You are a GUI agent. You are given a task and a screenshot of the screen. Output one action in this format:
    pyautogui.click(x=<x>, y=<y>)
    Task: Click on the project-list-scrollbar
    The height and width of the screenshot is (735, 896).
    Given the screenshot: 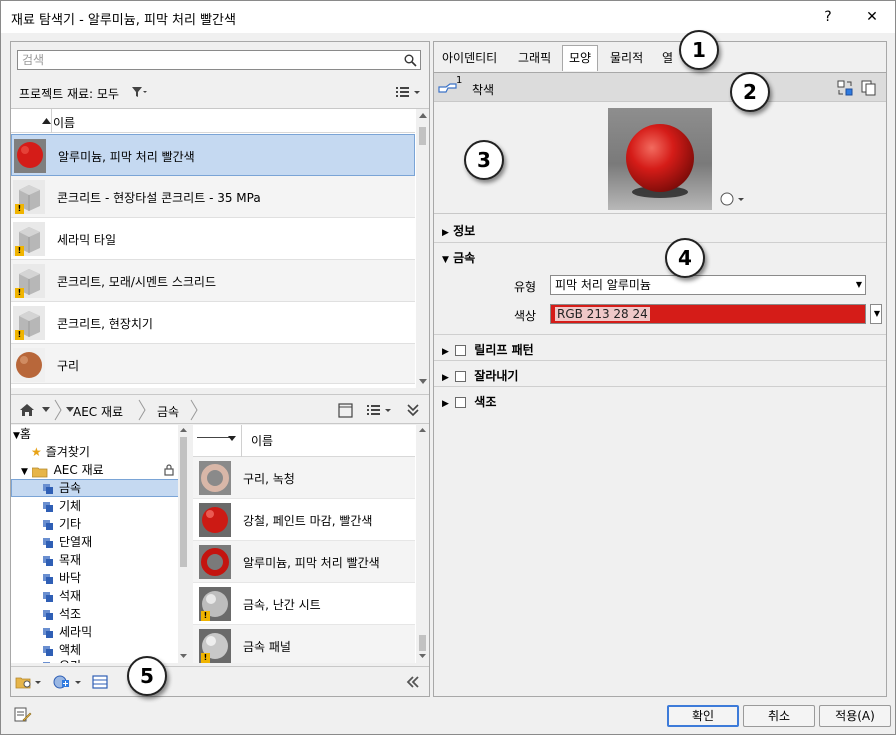 What is the action you would take?
    pyautogui.click(x=422, y=249)
    